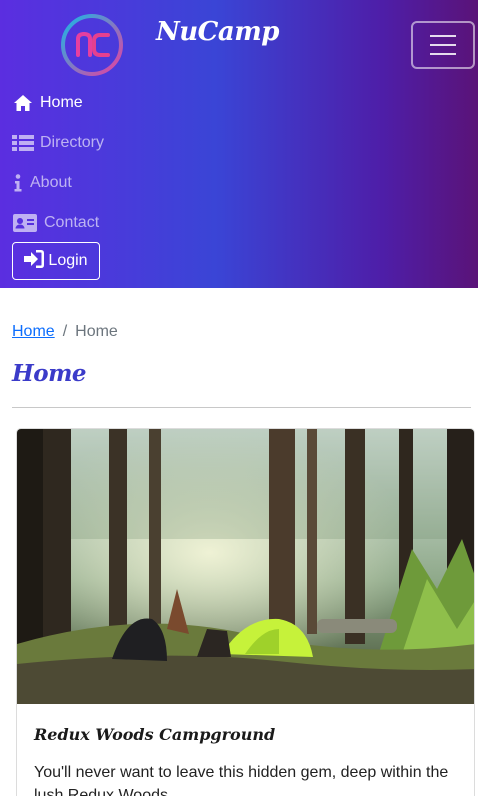 This screenshot has height=796, width=478. I want to click on list-icon, so click(23, 143).